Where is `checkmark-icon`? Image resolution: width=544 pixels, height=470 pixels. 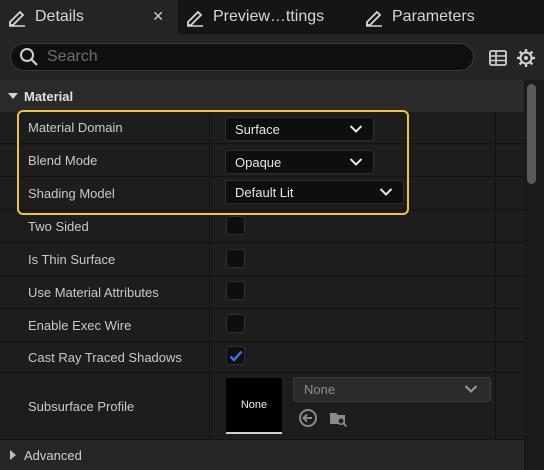 checkmark-icon is located at coordinates (235, 356).